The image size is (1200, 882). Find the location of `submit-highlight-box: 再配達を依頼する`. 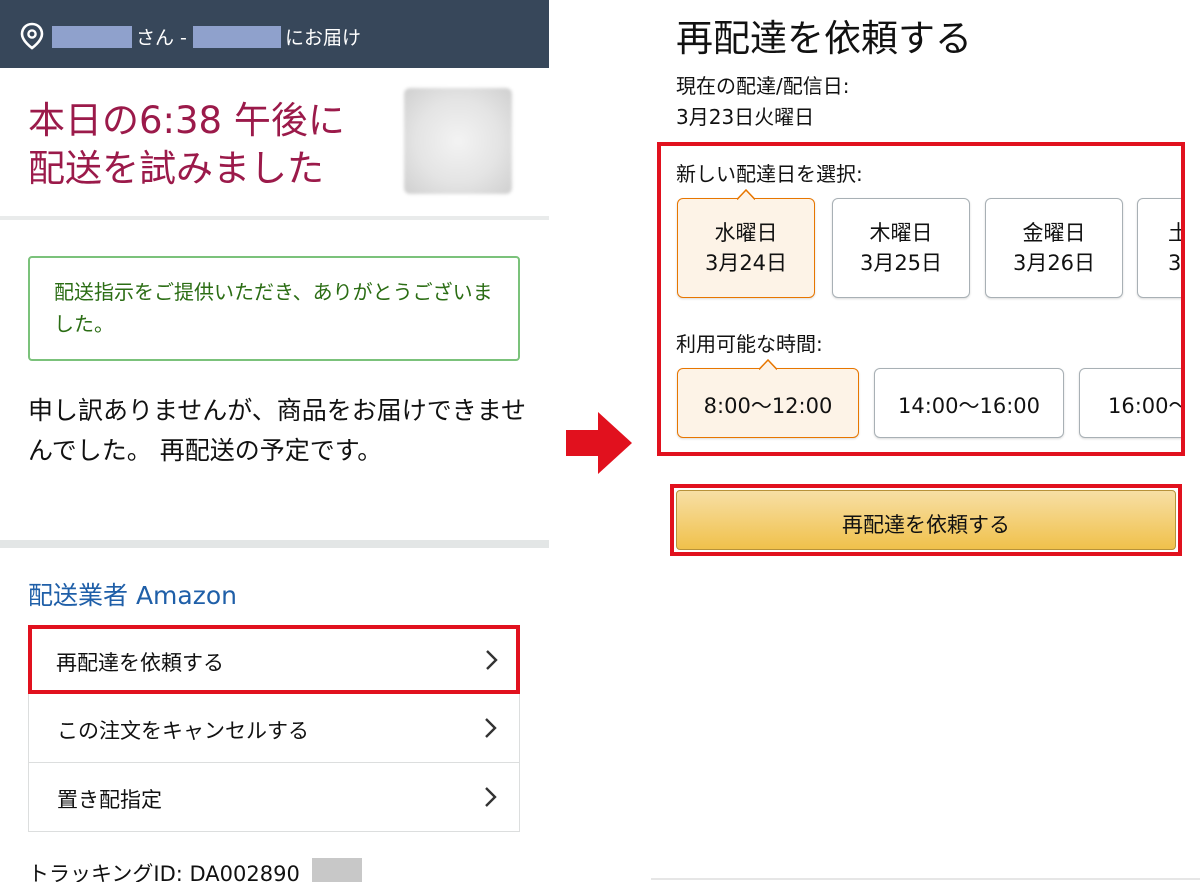

submit-highlight-box: 再配達を依頼する is located at coordinates (926, 520).